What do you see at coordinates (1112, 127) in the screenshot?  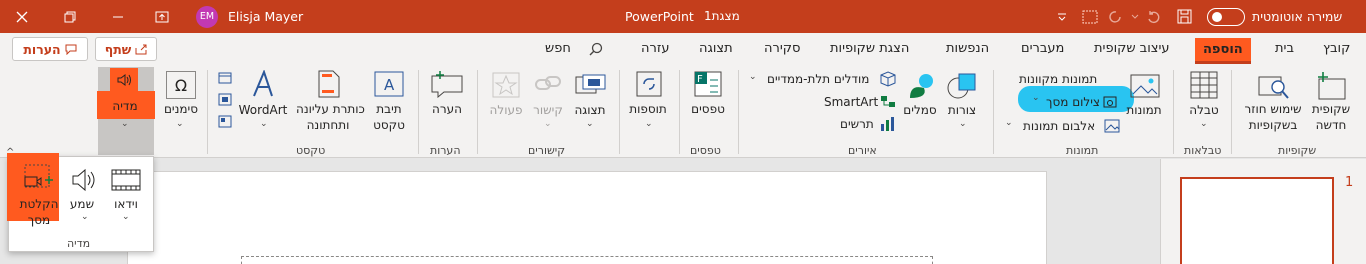 I see `photo-album-icon` at bounding box center [1112, 127].